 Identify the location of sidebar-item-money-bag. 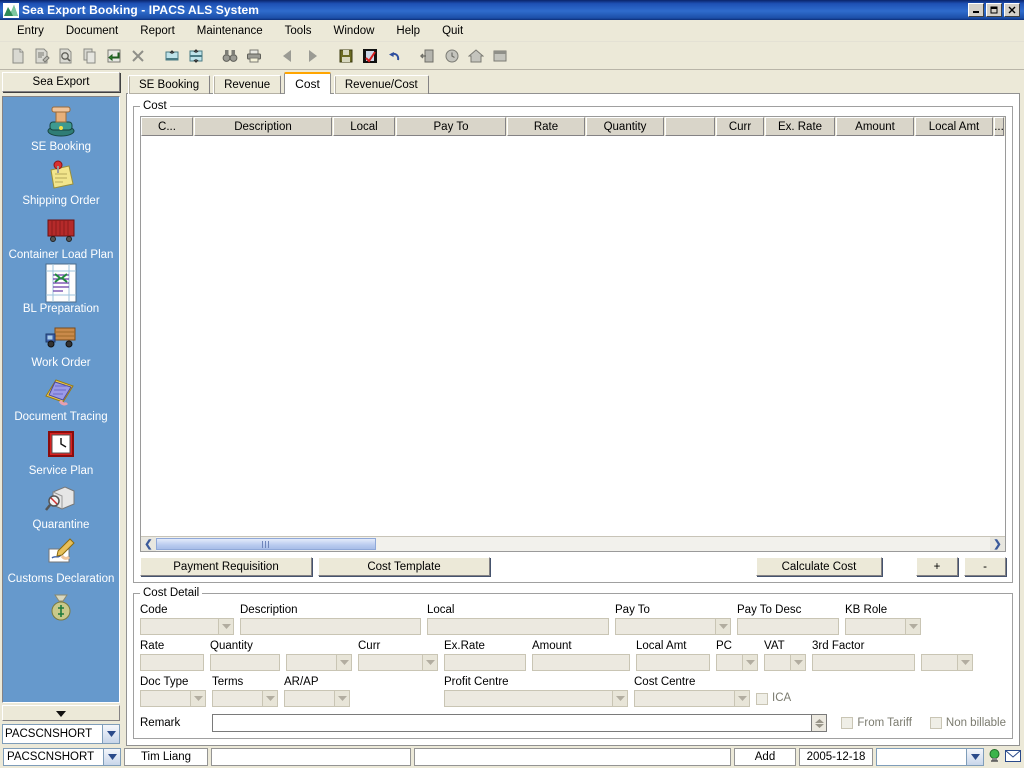
(61, 608).